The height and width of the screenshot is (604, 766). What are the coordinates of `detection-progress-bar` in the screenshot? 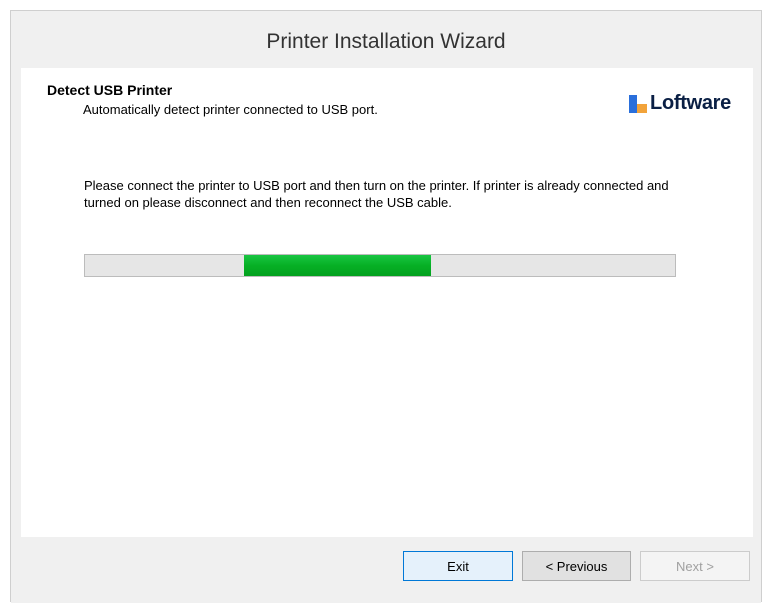 It's located at (380, 265).